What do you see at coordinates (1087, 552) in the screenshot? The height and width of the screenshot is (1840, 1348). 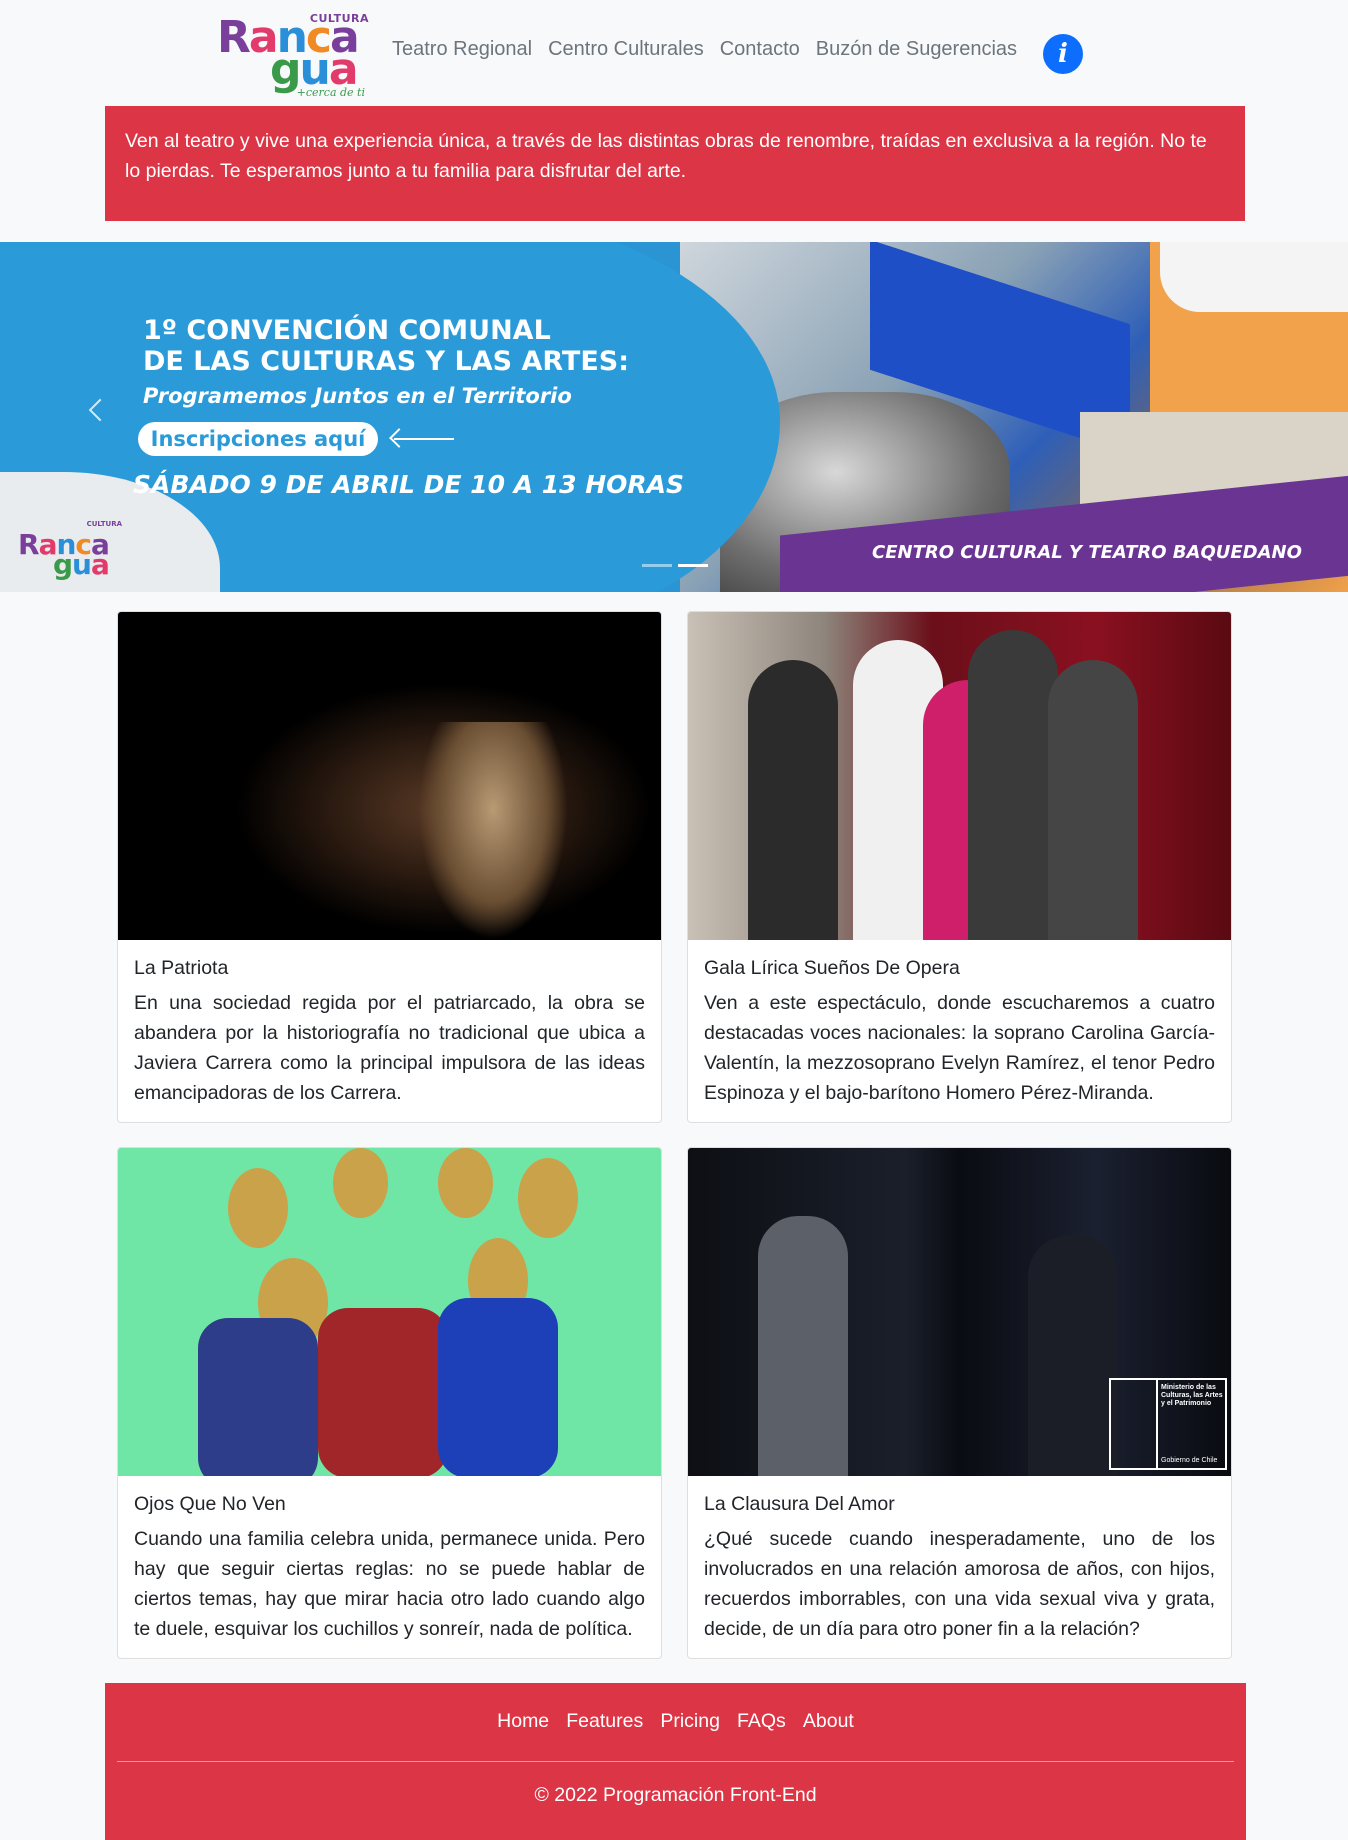 I see `carousel-venue: CENTRO CULTURAL Y TEATRO BAQUEDANO` at bounding box center [1087, 552].